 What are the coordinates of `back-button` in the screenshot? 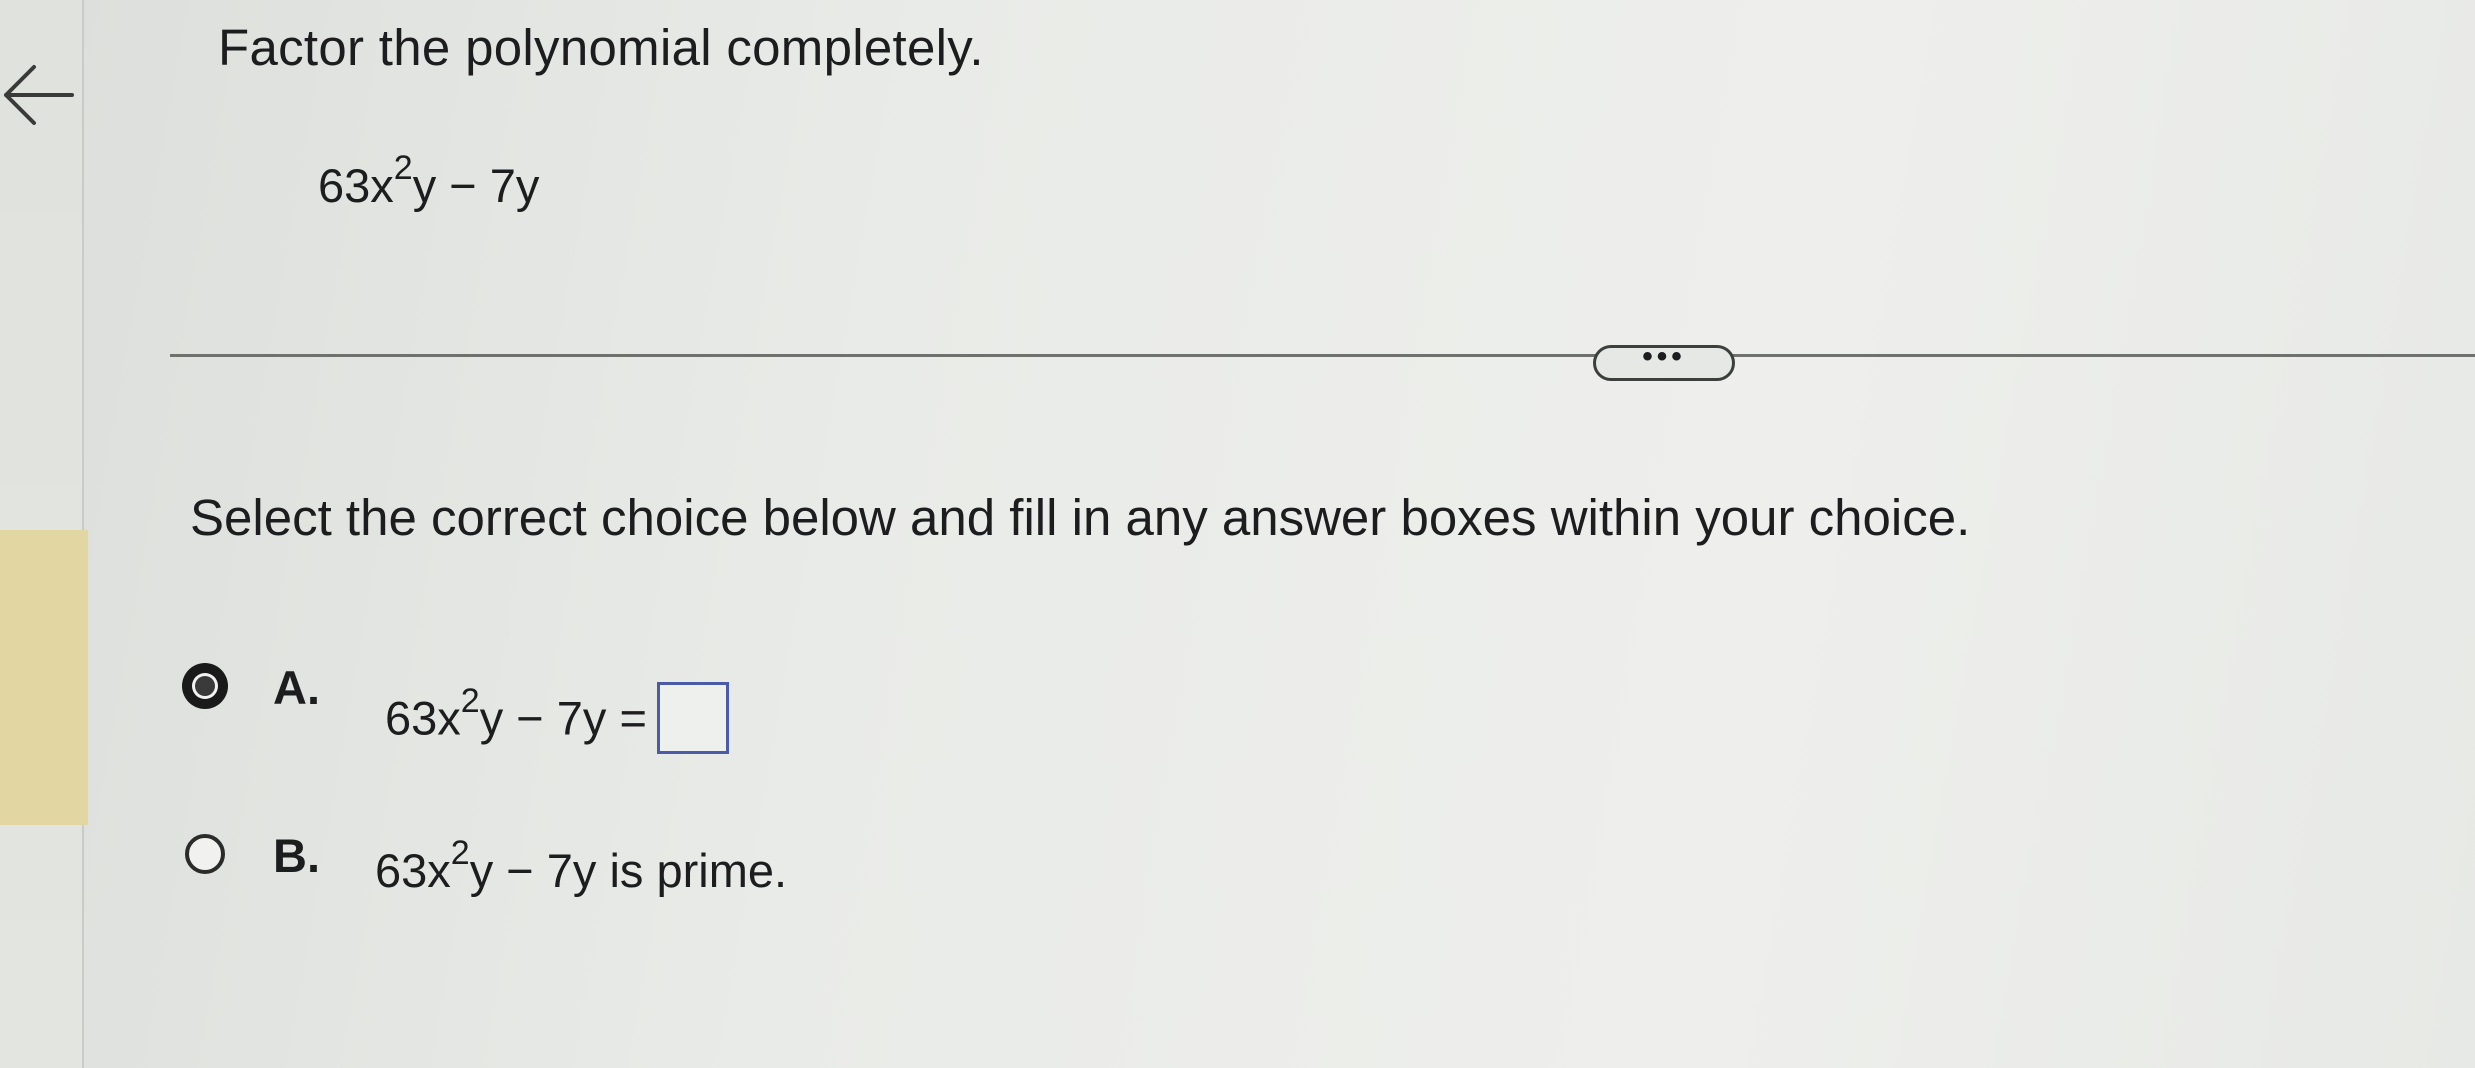 It's located at (40, 95).